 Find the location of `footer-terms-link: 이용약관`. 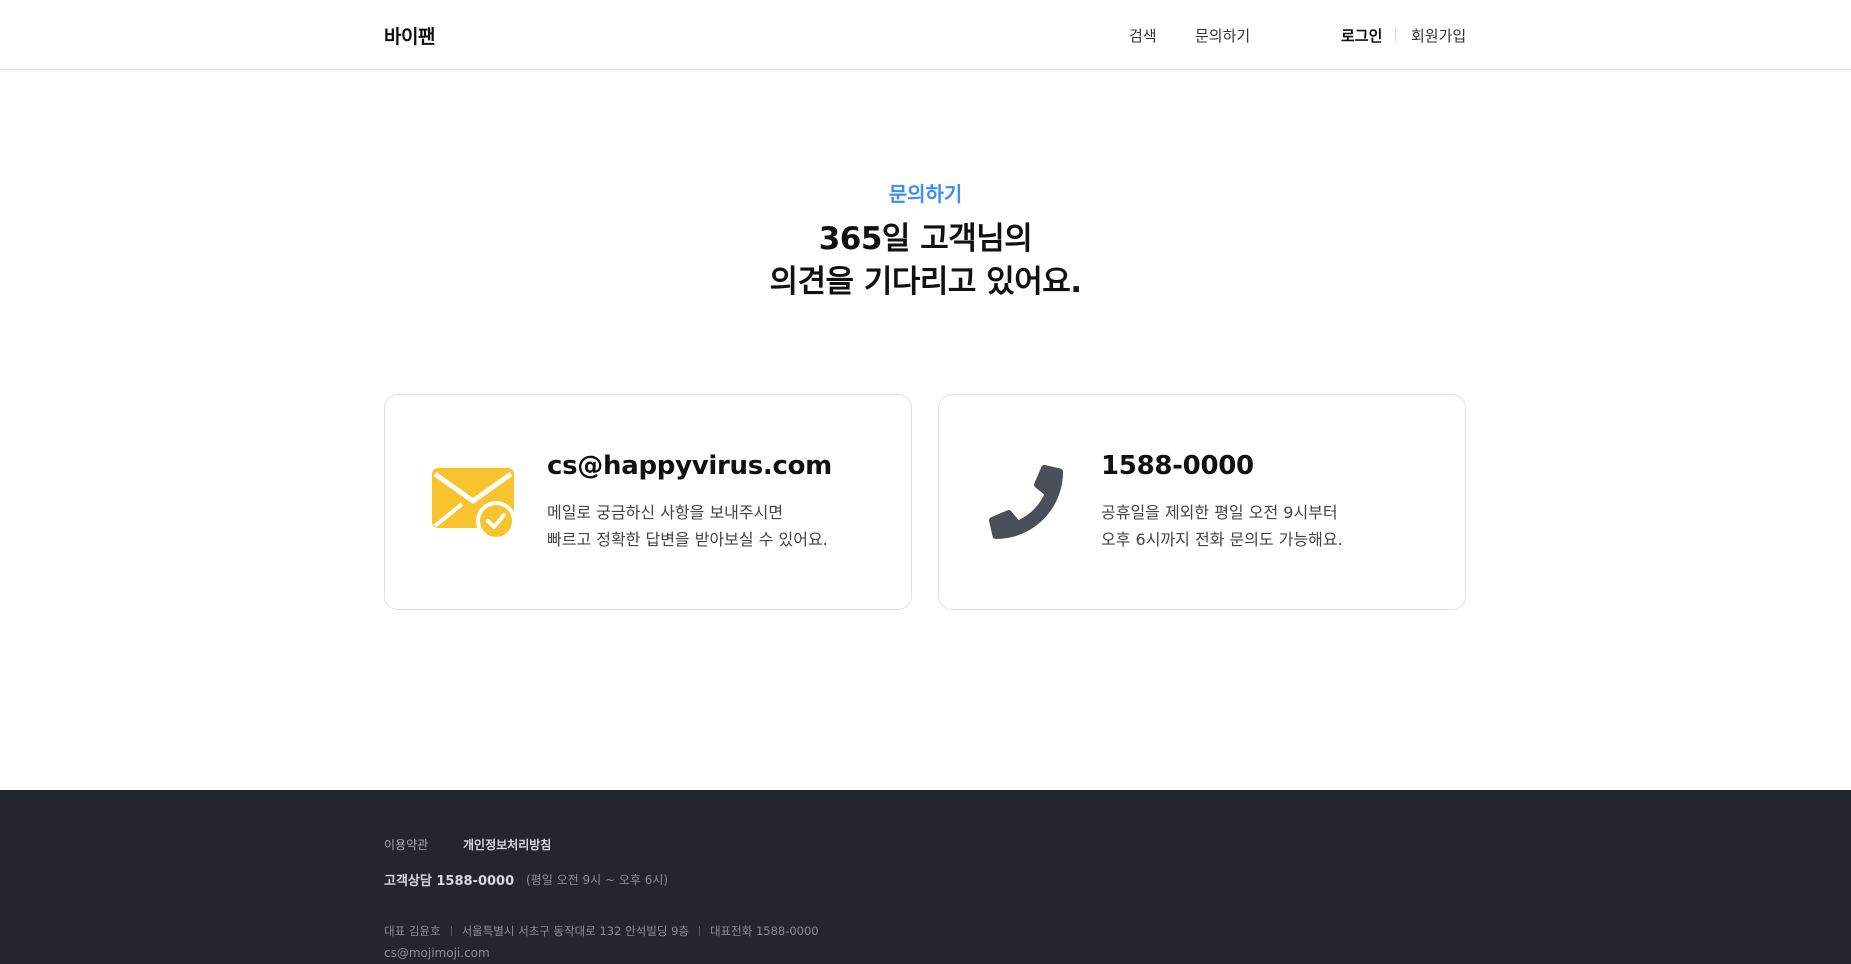

footer-terms-link: 이용약관 is located at coordinates (406, 844).